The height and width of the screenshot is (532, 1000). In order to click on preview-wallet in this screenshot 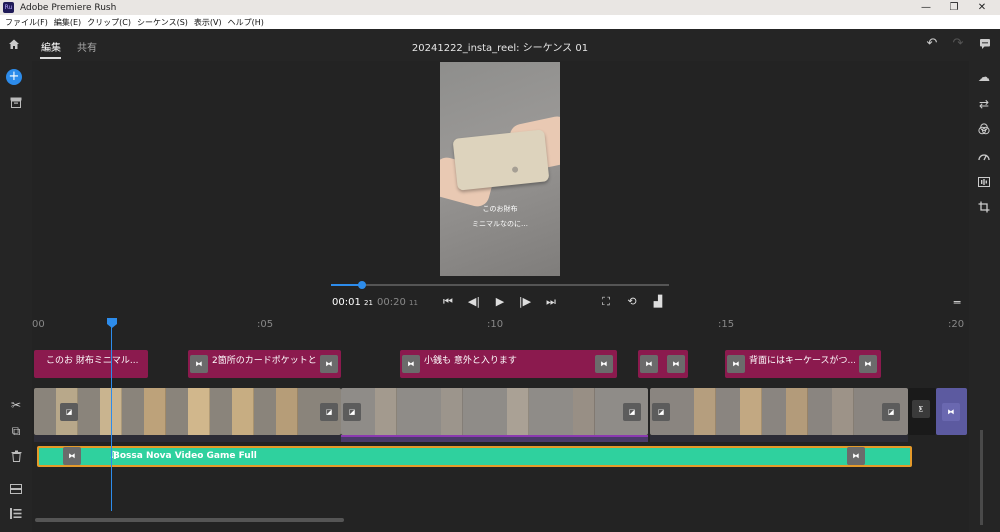, I will do `click(501, 160)`.